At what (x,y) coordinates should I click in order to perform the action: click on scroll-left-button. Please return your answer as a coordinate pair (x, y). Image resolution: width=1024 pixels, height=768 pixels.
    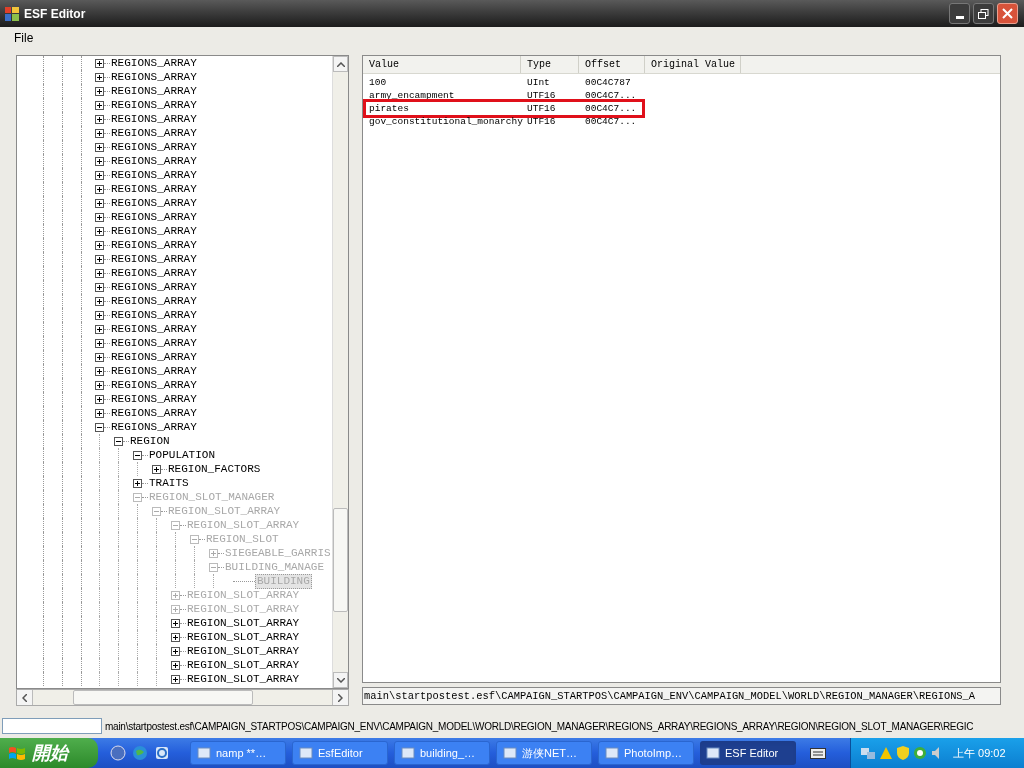
    Looking at the image, I should click on (25, 697).